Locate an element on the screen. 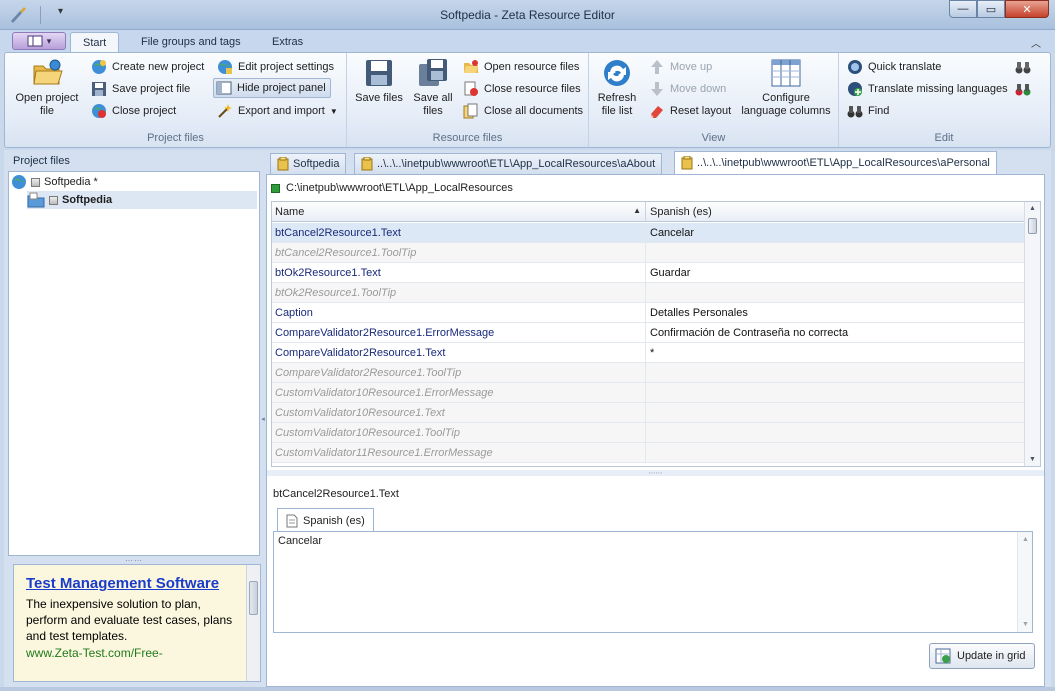 The image size is (1055, 691). binoculars-icon is located at coordinates (1023, 67).